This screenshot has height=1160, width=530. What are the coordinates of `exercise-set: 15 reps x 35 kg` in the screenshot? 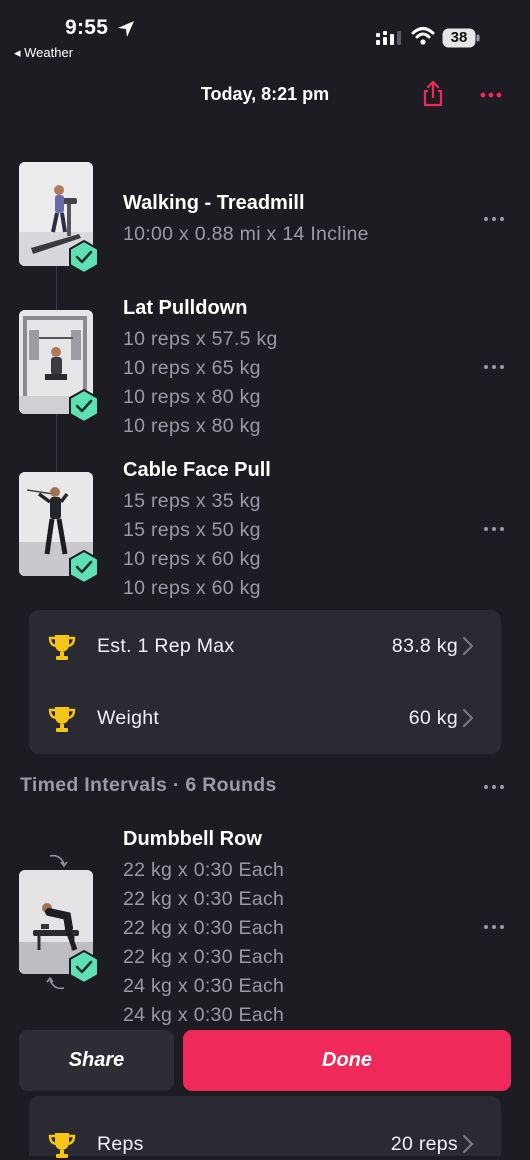 It's located at (192, 501).